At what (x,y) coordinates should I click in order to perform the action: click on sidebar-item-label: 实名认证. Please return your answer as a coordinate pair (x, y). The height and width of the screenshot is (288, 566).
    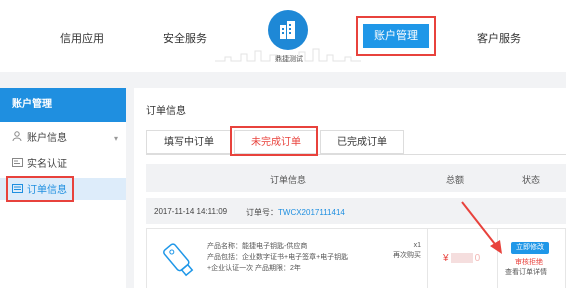
    Looking at the image, I should click on (47, 164).